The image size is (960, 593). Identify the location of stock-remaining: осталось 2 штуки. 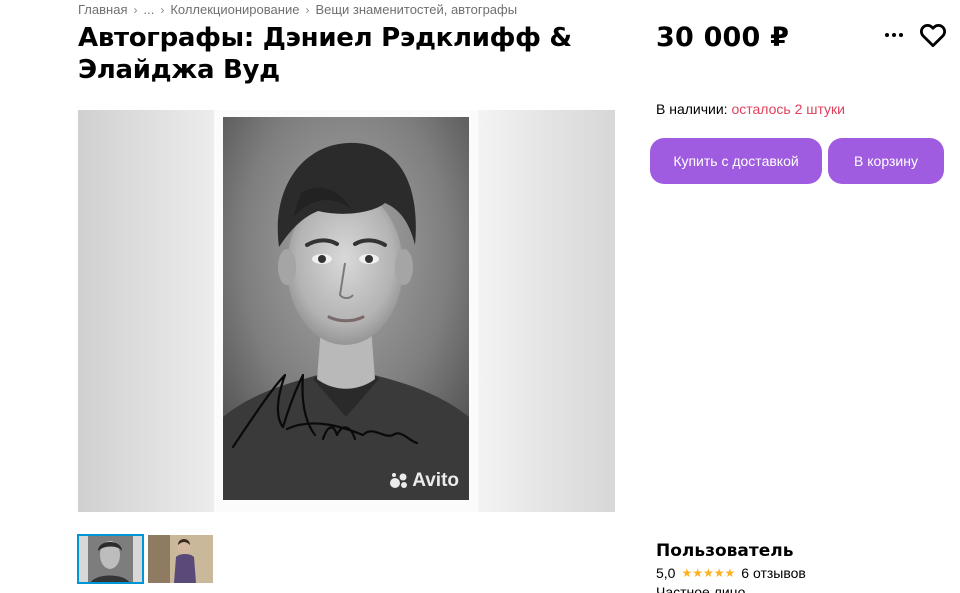
(788, 109).